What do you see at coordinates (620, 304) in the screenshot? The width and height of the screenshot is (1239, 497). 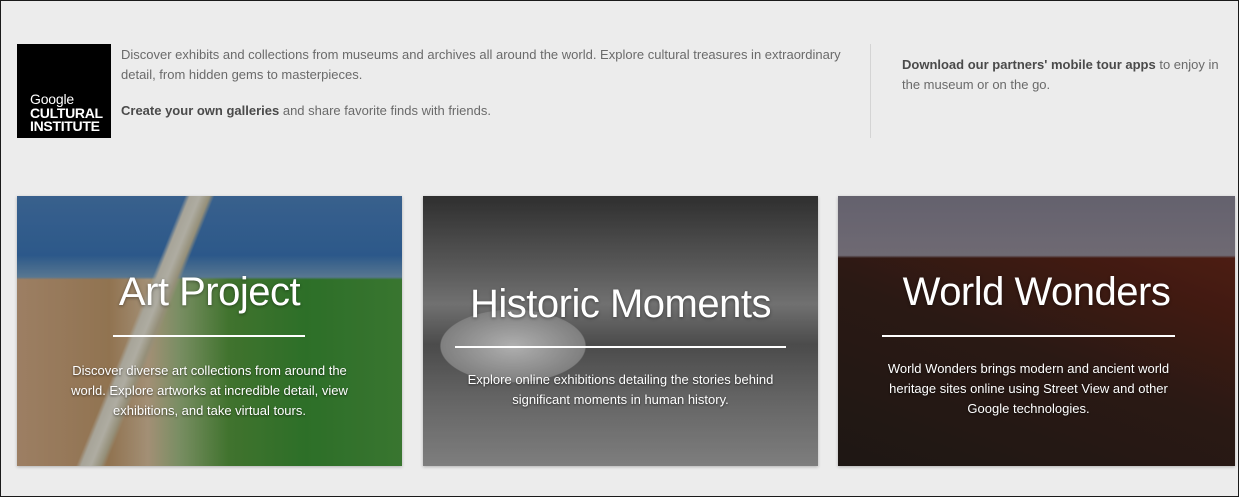 I see `card-title: Historic Moments` at bounding box center [620, 304].